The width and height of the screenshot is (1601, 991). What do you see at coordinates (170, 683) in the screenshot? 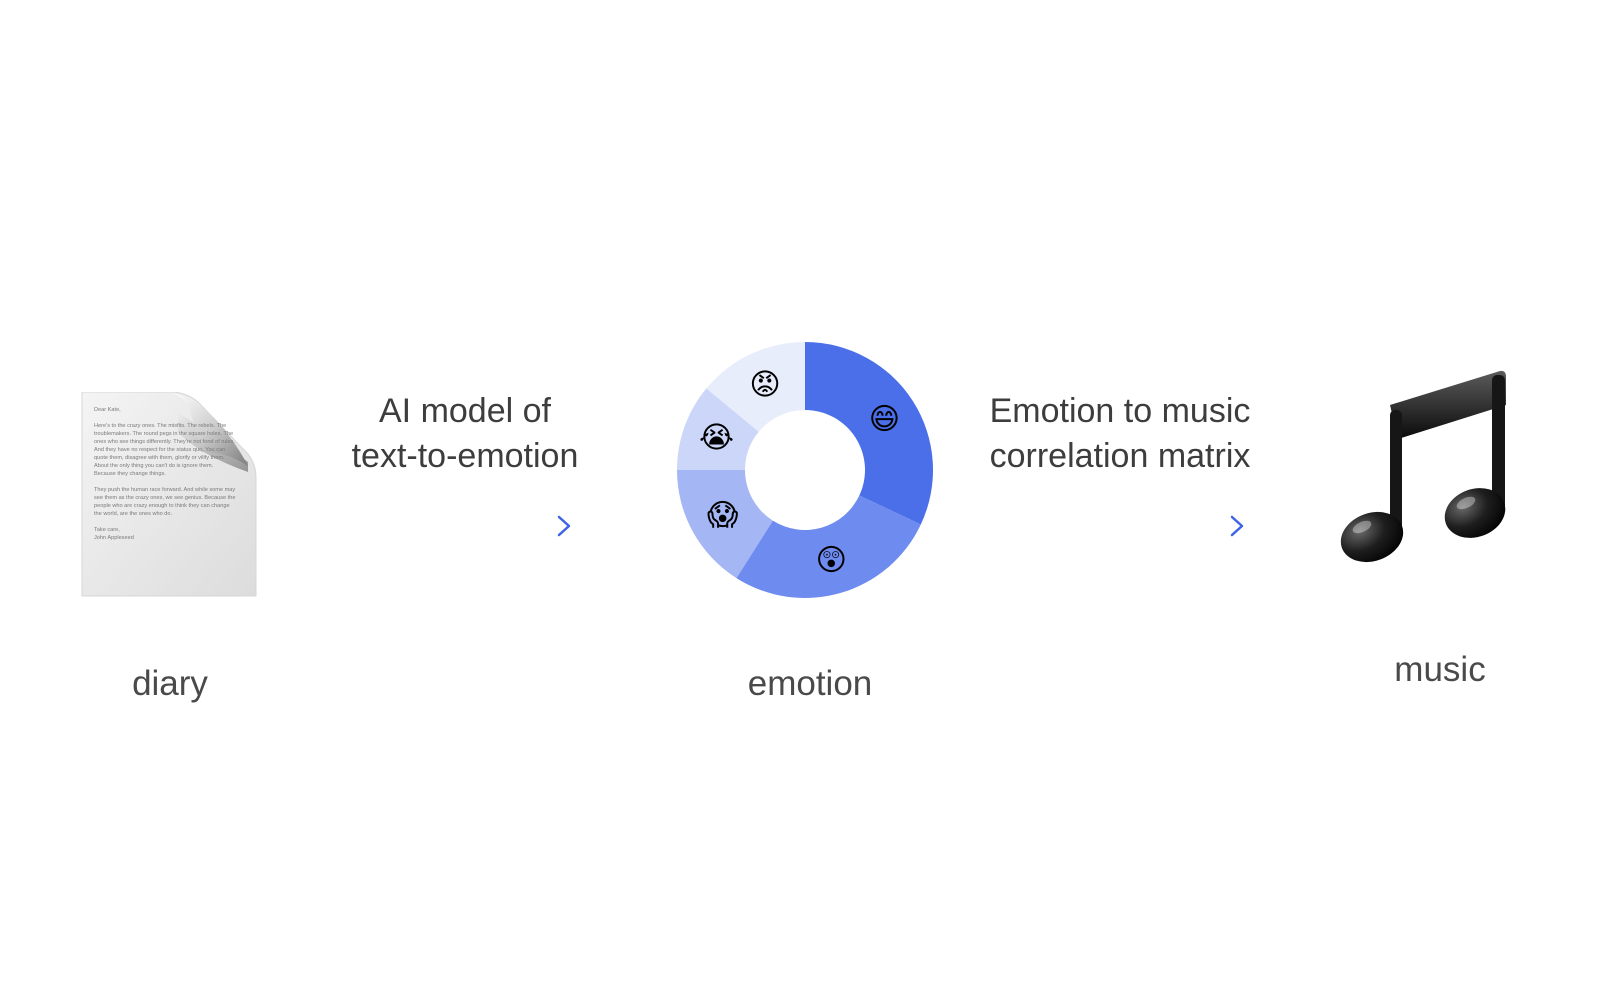
I see `diary-caption: diary` at bounding box center [170, 683].